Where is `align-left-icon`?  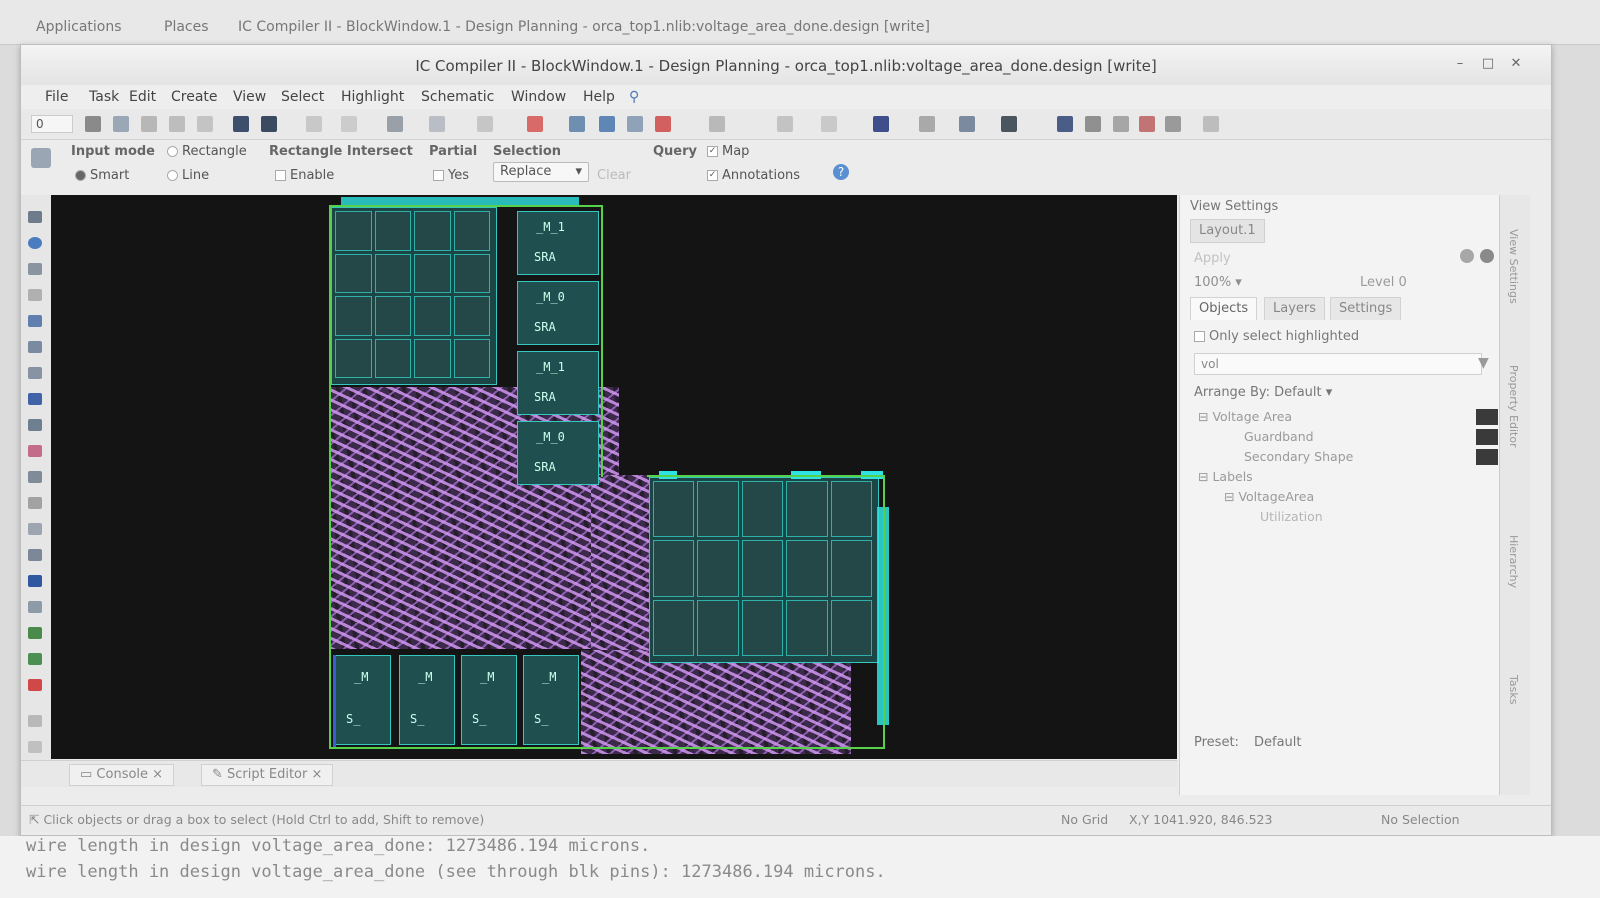 align-left-icon is located at coordinates (35, 477).